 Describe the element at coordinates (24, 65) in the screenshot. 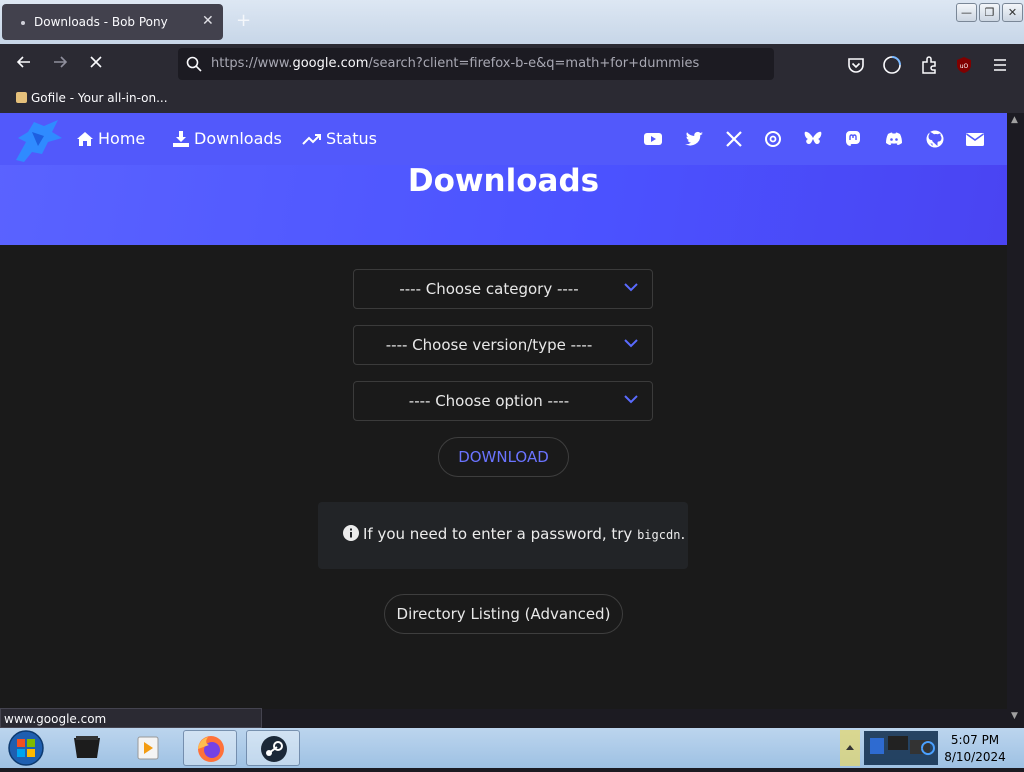

I see `back-icon` at that location.